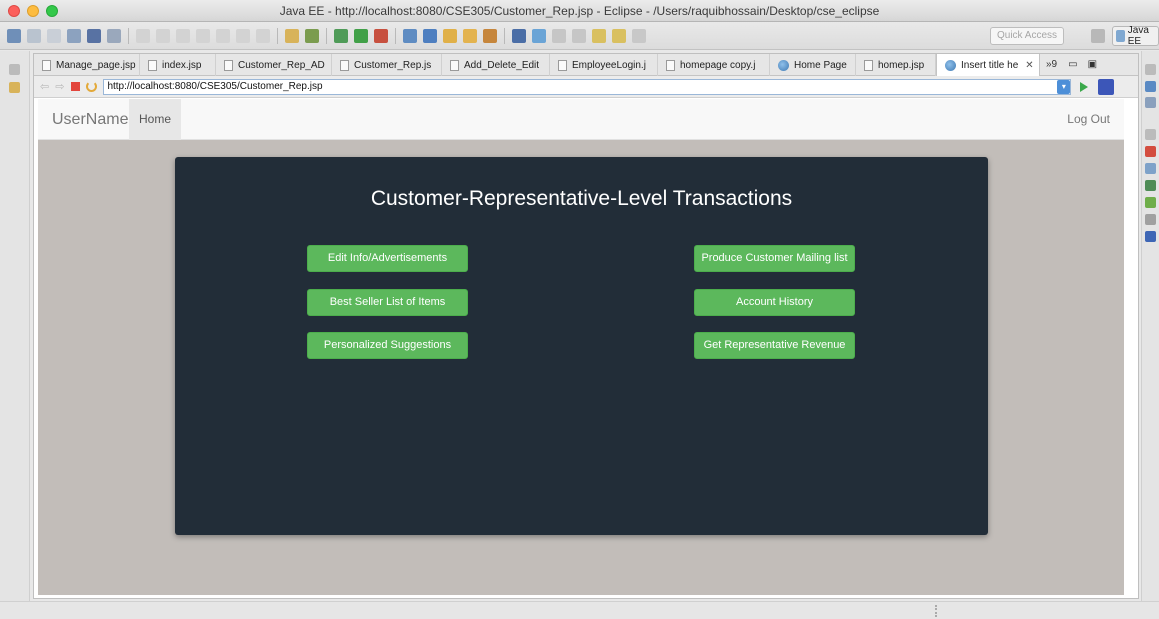 Image resolution: width=1159 pixels, height=619 pixels. What do you see at coordinates (44, 86) in the screenshot?
I see `back-arrow-icon: ⇦` at bounding box center [44, 86].